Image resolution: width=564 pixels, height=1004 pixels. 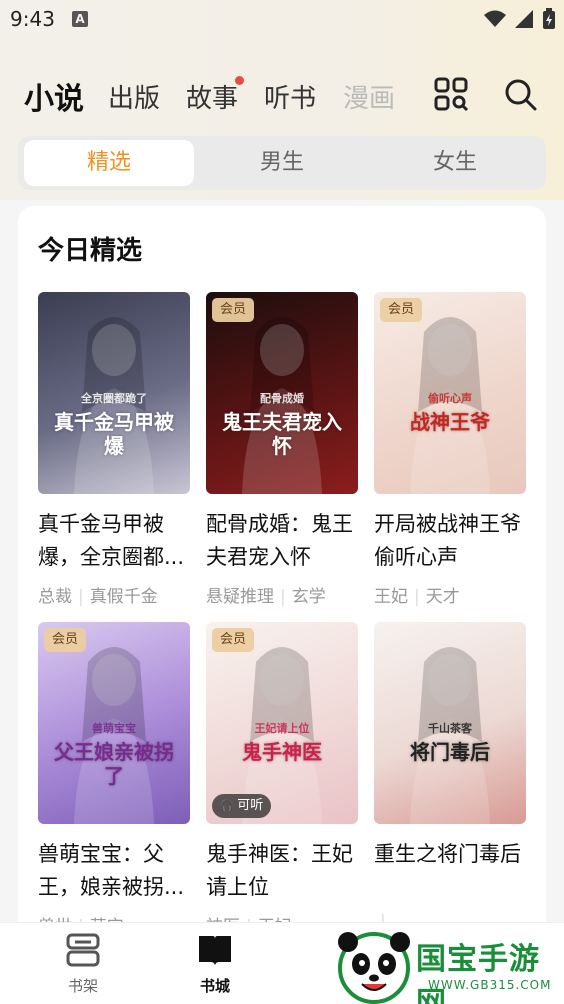 I want to click on segment-female: 女生, so click(x=455, y=163).